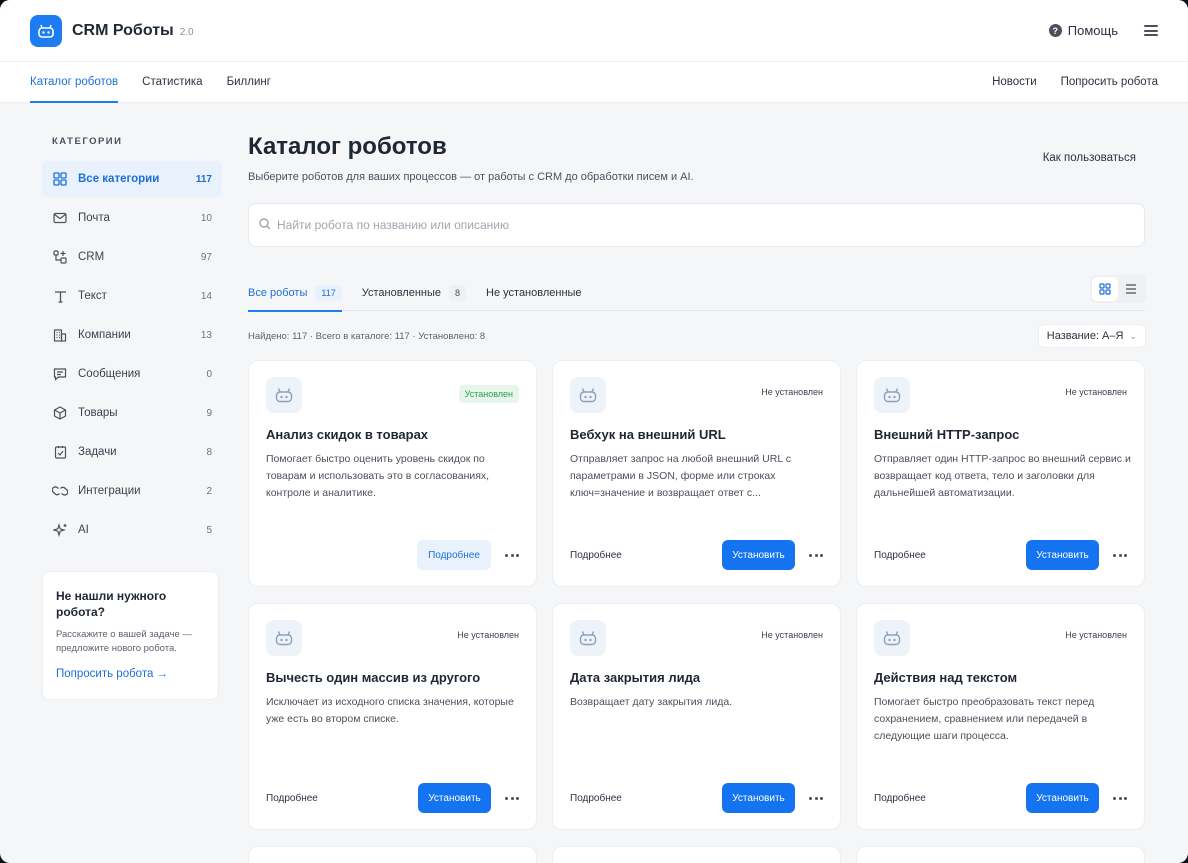 The height and width of the screenshot is (863, 1188). Describe the element at coordinates (1109, 82) in the screenshot. I see `nav-request-robot: Попросить робота` at that location.